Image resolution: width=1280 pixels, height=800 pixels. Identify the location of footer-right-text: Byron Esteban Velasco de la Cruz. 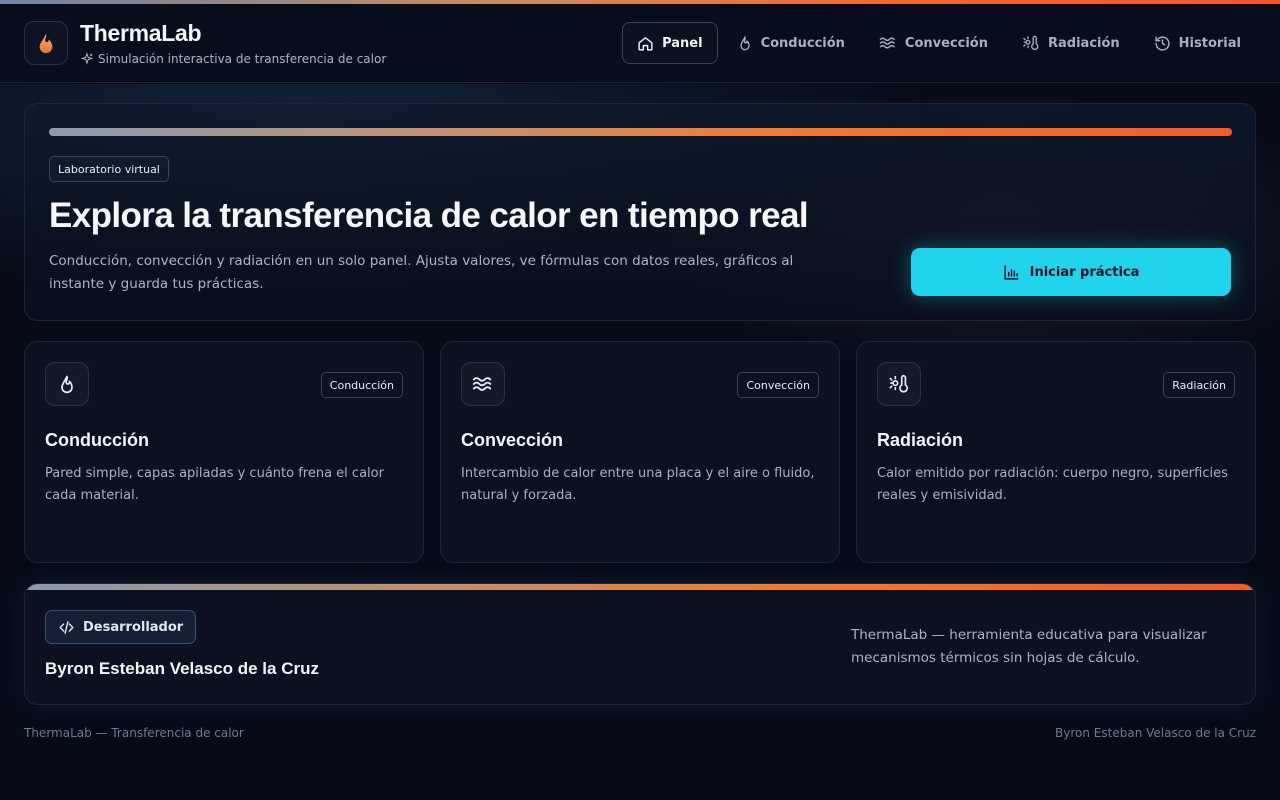
(1155, 733).